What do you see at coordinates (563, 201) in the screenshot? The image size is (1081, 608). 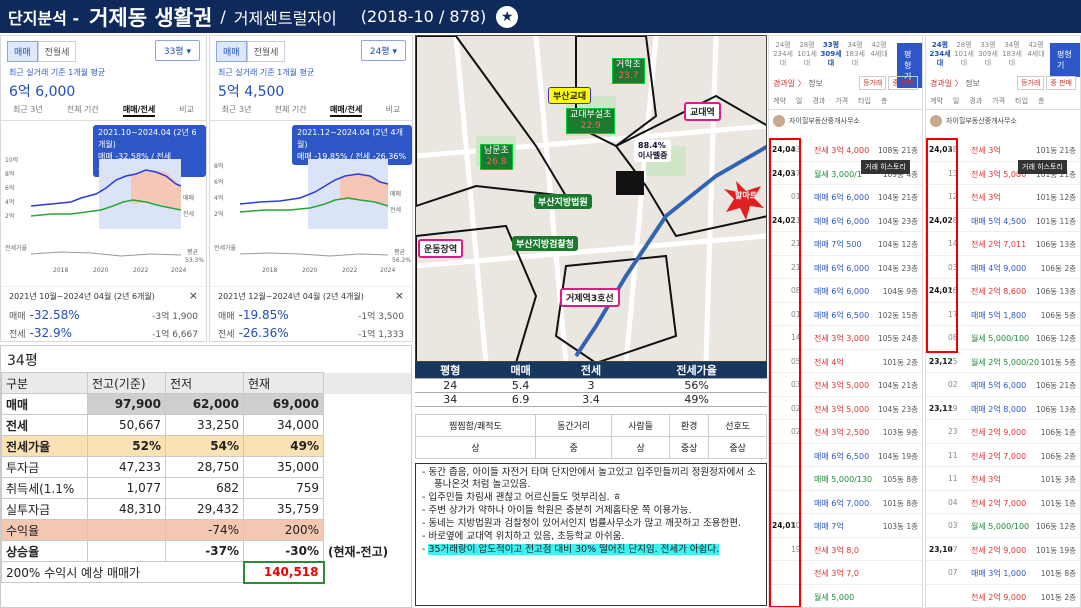 I see `map-label-court: 부산지방법원` at bounding box center [563, 201].